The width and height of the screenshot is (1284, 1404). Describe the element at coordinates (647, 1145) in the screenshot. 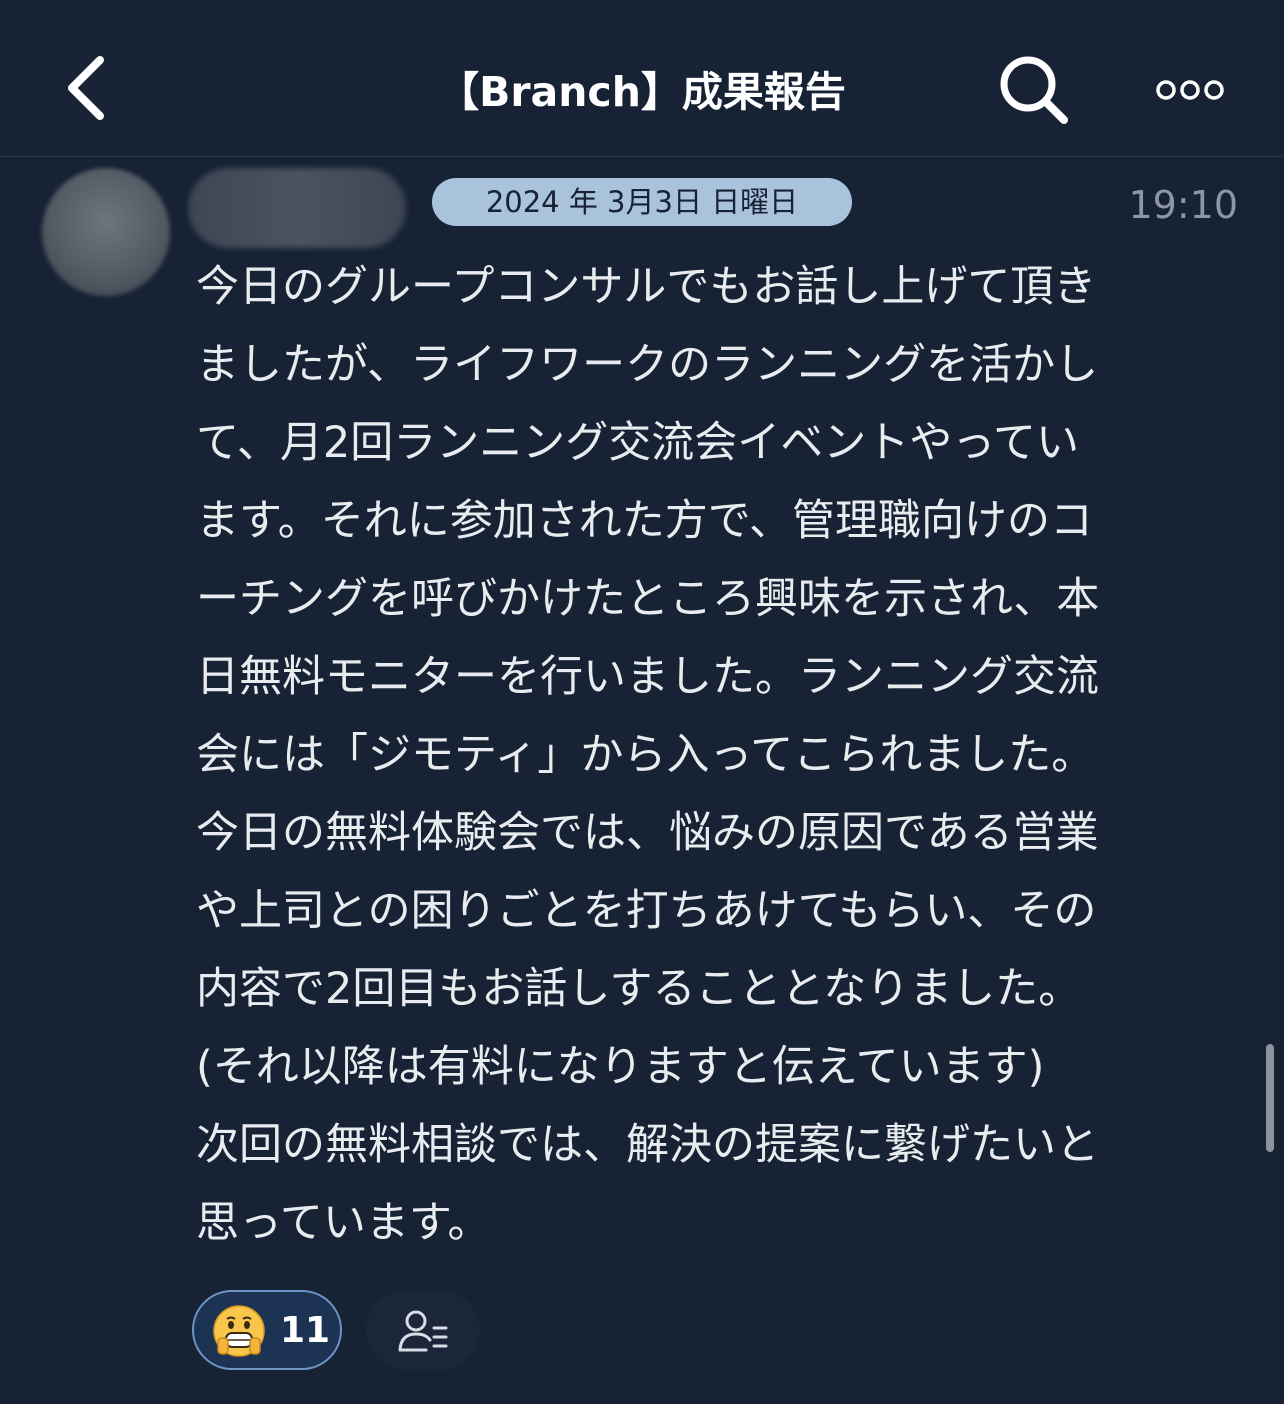

I see `message-line: 次回の無料相談では、解決の提案に繋げたいと` at that location.